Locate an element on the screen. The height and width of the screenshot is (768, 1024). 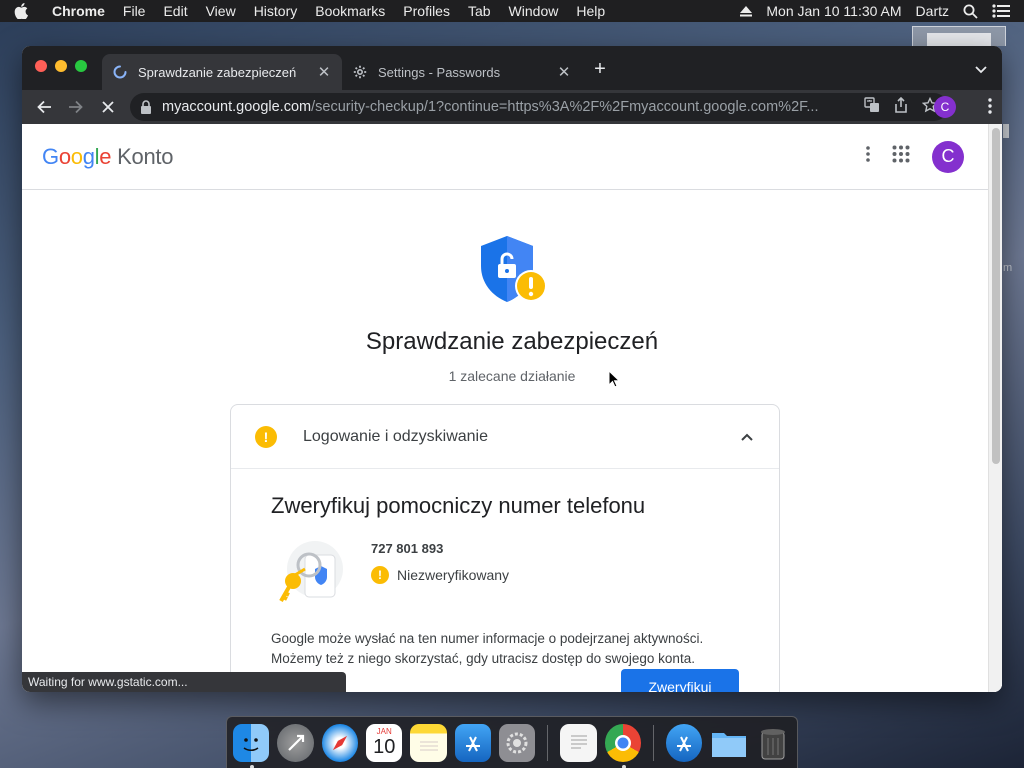
app-store-download-icon is located at coordinates (684, 742).